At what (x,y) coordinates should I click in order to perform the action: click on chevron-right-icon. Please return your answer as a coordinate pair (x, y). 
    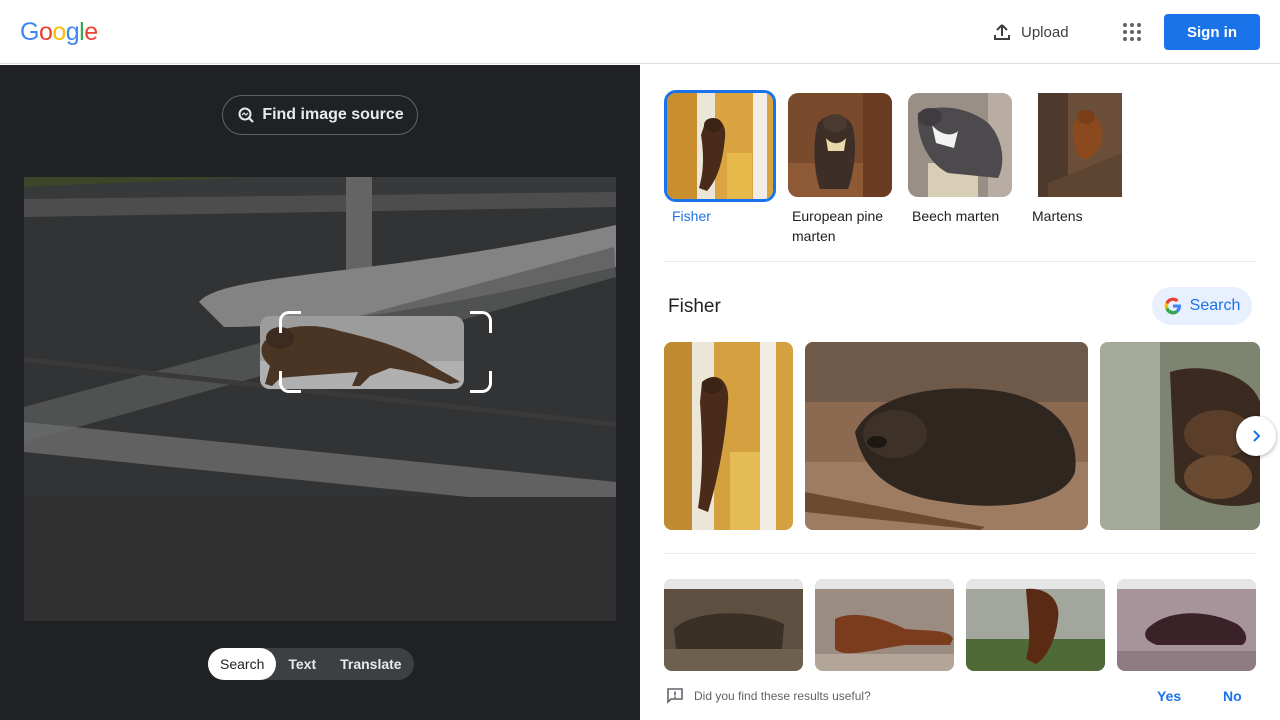
    Looking at the image, I should click on (1257, 436).